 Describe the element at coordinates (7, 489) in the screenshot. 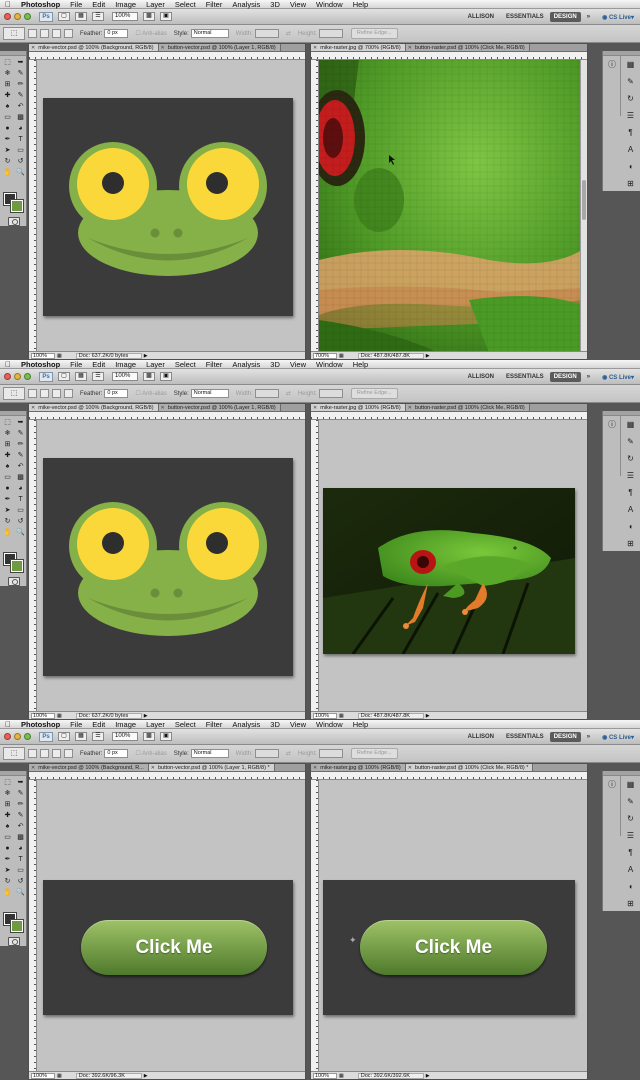

I see `blur-tool-icon: ●` at that location.